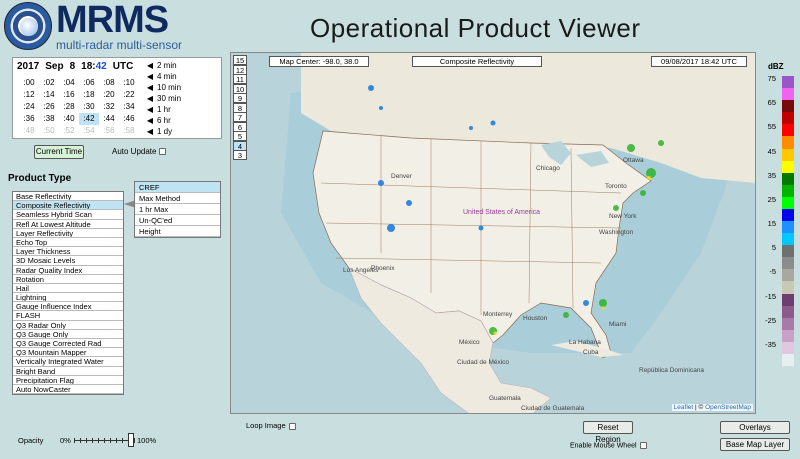 The image size is (800, 459). I want to click on mouse-wheel-toggle: Enable Mouse Wheel, so click(608, 445).